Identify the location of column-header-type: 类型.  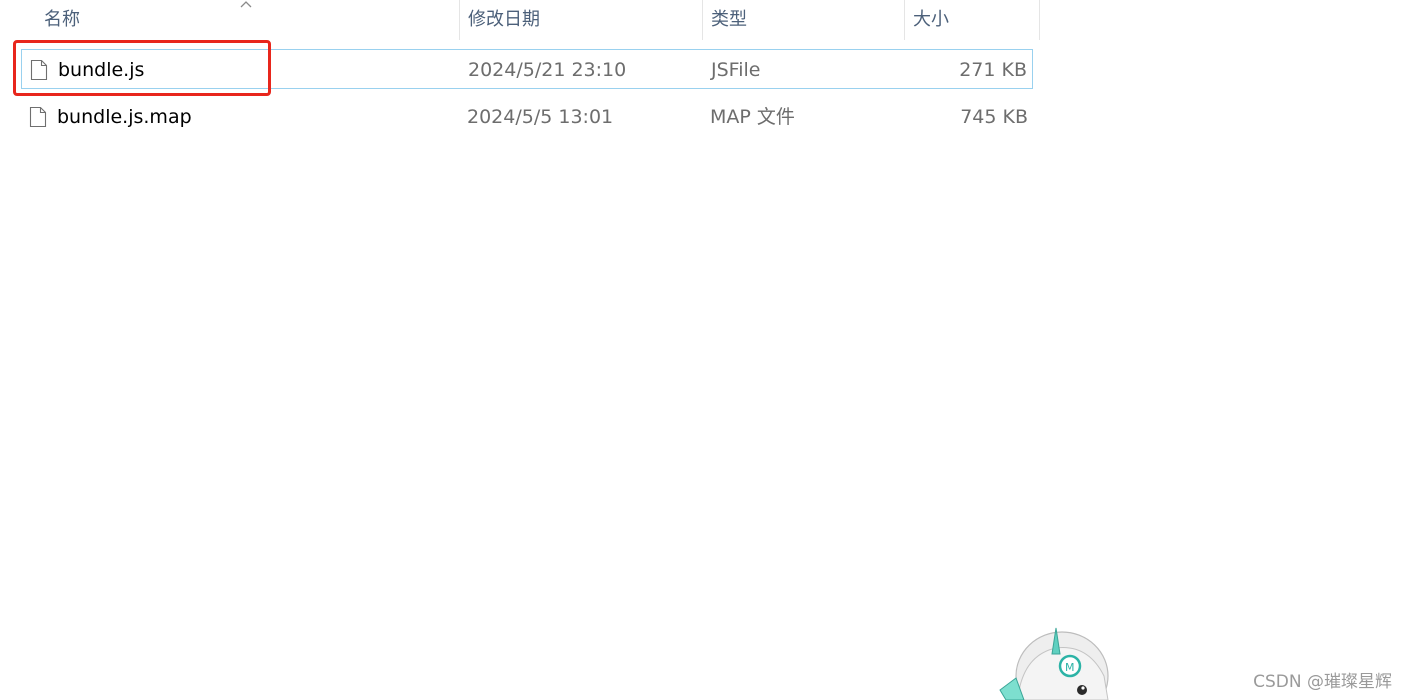
(803, 20).